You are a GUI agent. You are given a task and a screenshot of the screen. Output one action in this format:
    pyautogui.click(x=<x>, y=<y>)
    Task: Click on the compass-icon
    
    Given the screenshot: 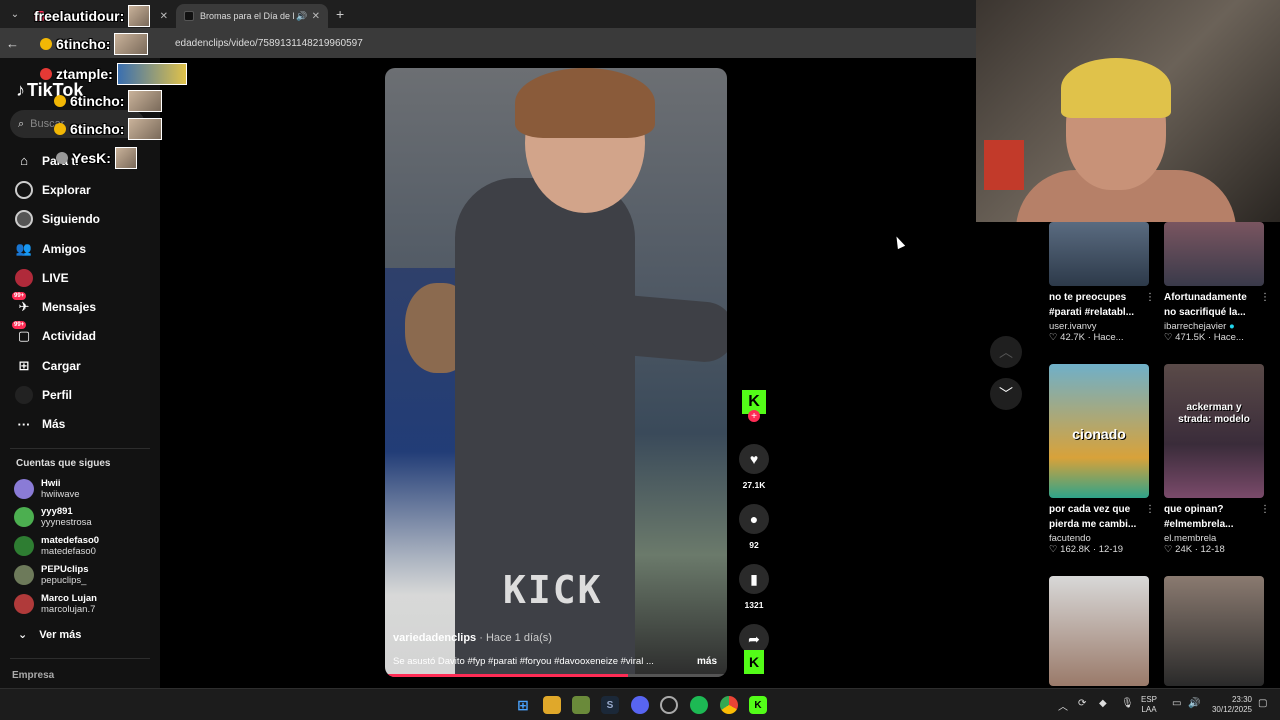 What is the action you would take?
    pyautogui.click(x=24, y=190)
    